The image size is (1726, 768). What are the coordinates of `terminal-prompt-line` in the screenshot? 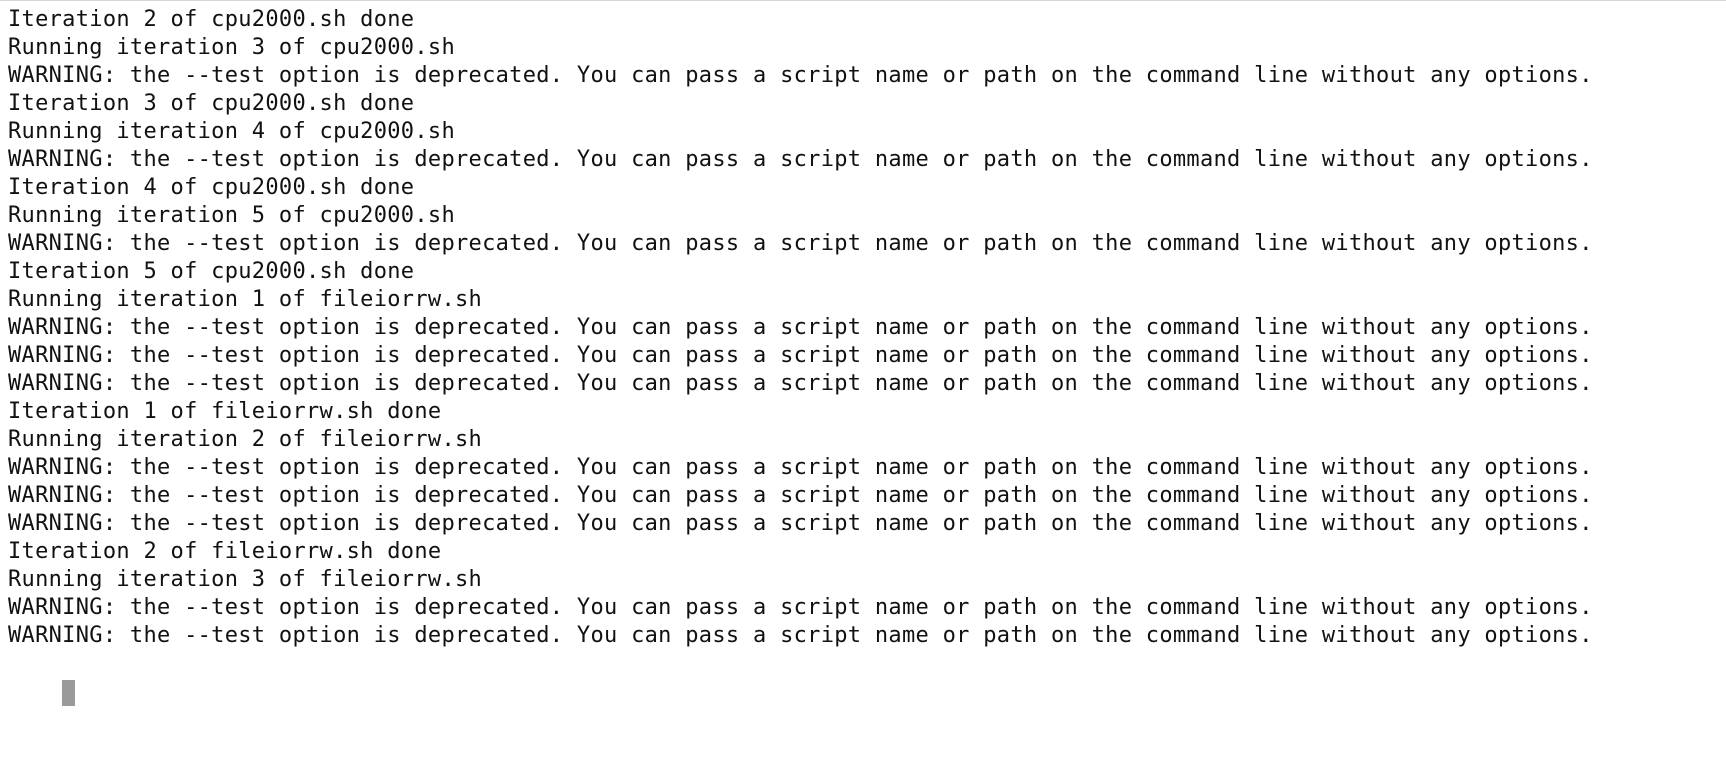 It's located at (867, 678).